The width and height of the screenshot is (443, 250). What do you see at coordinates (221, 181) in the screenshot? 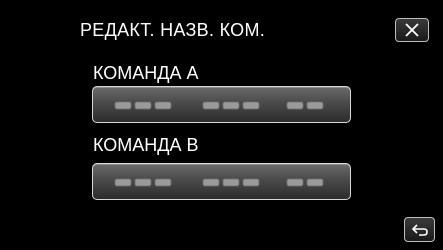
I see `team-b-name-field` at bounding box center [221, 181].